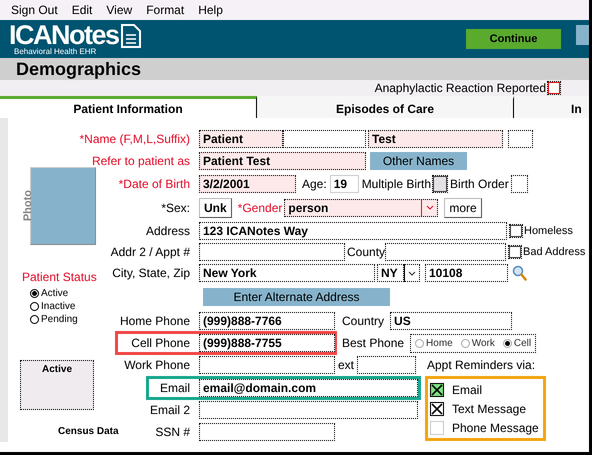  What do you see at coordinates (366, 252) in the screenshot?
I see `field-label: County` at bounding box center [366, 252].